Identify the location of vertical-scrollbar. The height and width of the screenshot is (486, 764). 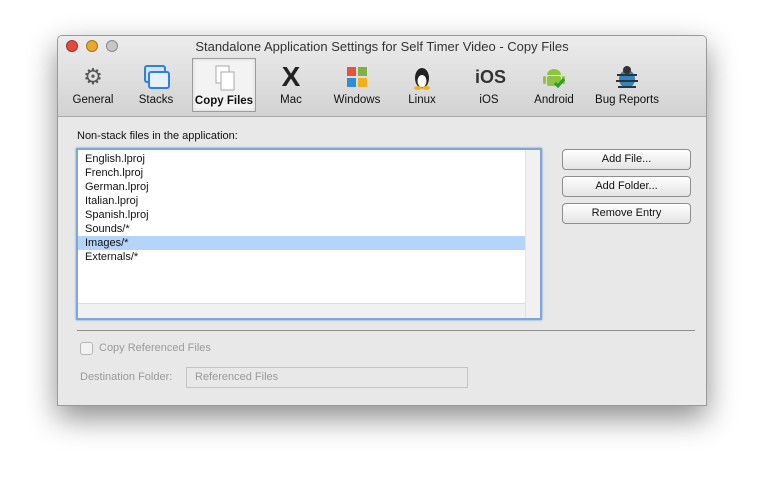
(532, 234).